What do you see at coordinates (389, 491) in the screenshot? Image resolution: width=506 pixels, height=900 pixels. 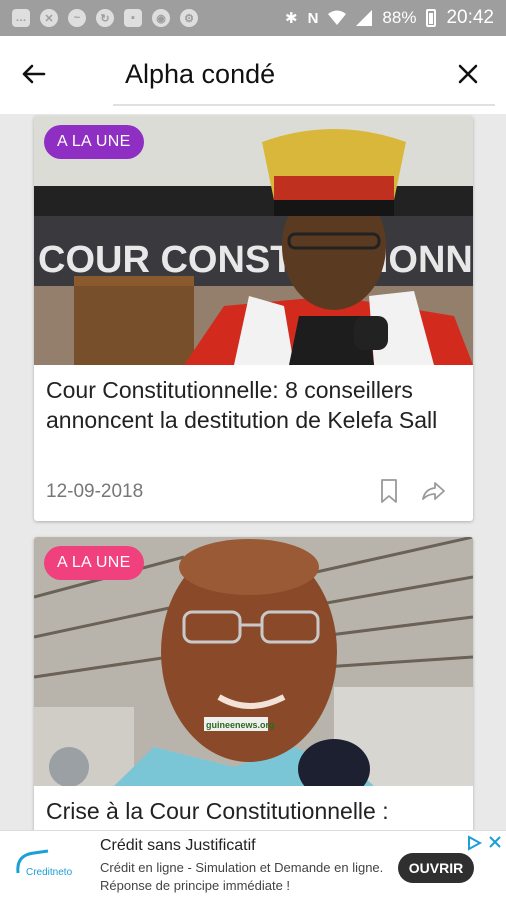 I see `bookmark-icon` at bounding box center [389, 491].